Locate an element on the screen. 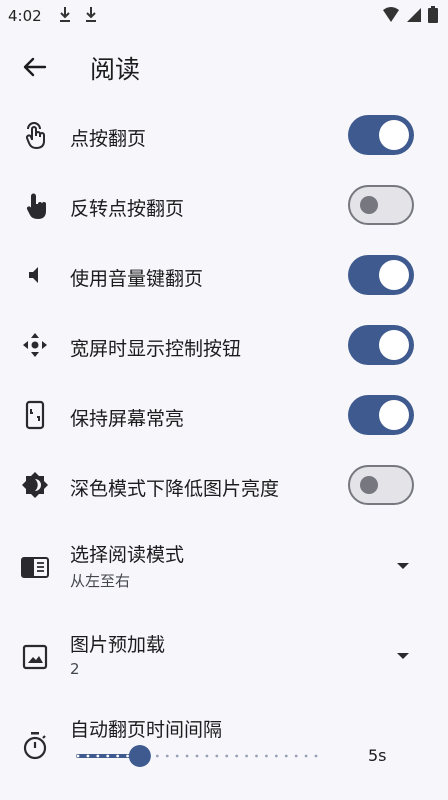 The image size is (448, 800). setting-row-tap-to-turn: 点按翻页 is located at coordinates (224, 135).